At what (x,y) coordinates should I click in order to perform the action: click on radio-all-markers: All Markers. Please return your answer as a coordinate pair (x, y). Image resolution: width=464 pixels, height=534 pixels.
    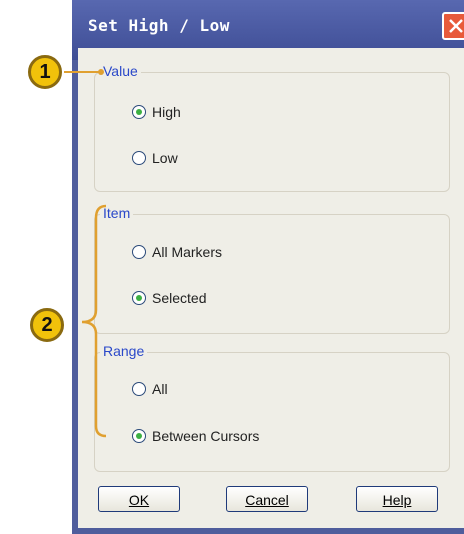
    Looking at the image, I should click on (177, 252).